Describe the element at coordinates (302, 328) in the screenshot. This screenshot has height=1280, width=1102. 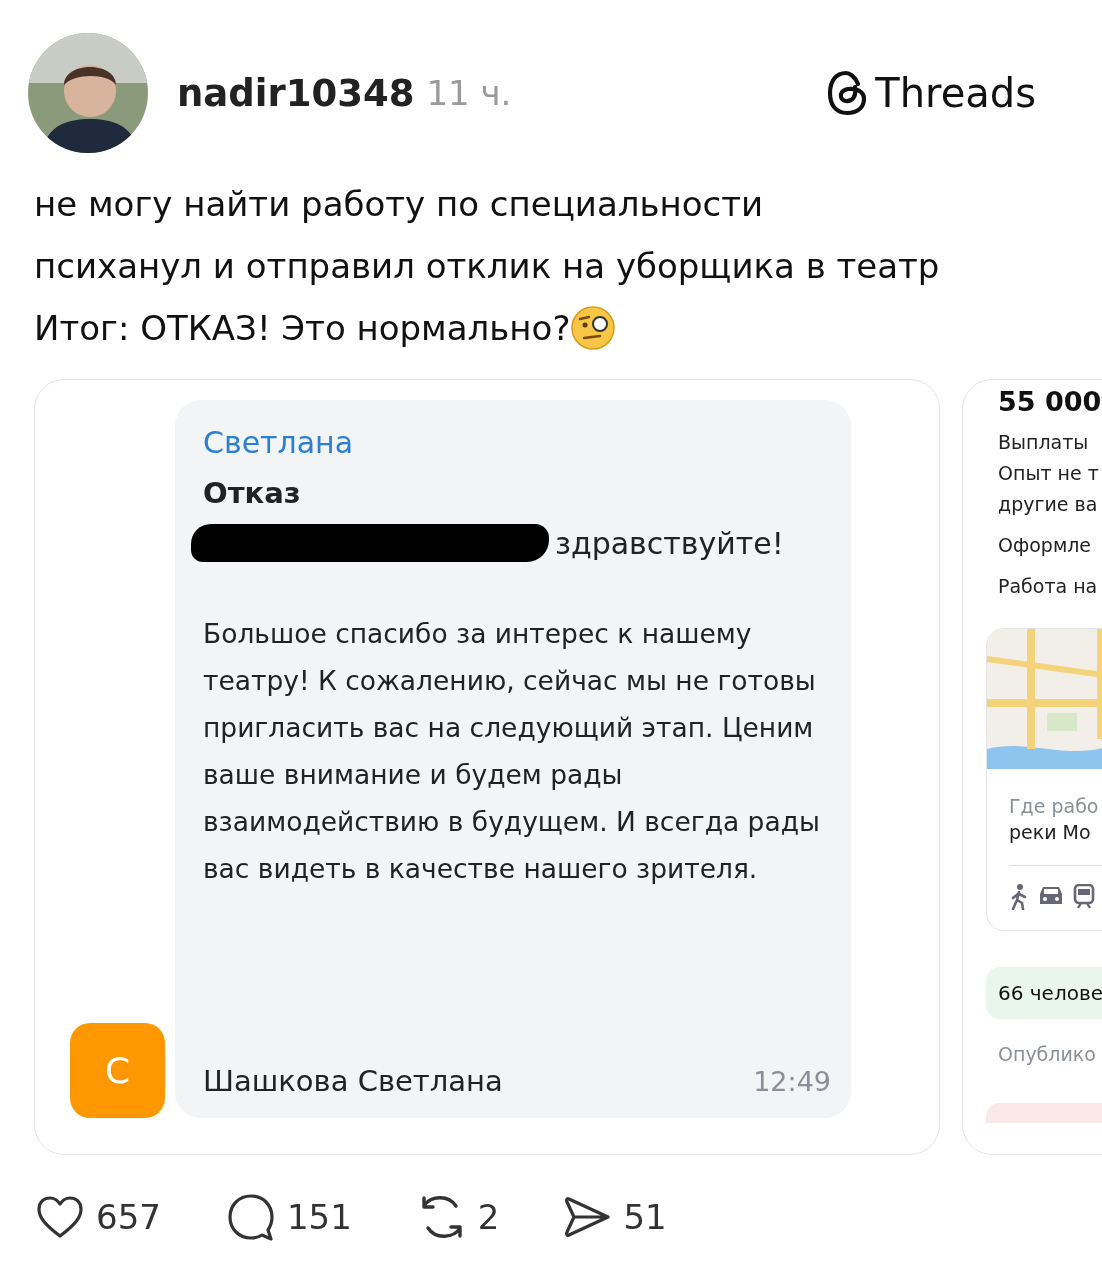
I see `post-text-line: Итог: ОТКАЗ! Это нормально?` at that location.